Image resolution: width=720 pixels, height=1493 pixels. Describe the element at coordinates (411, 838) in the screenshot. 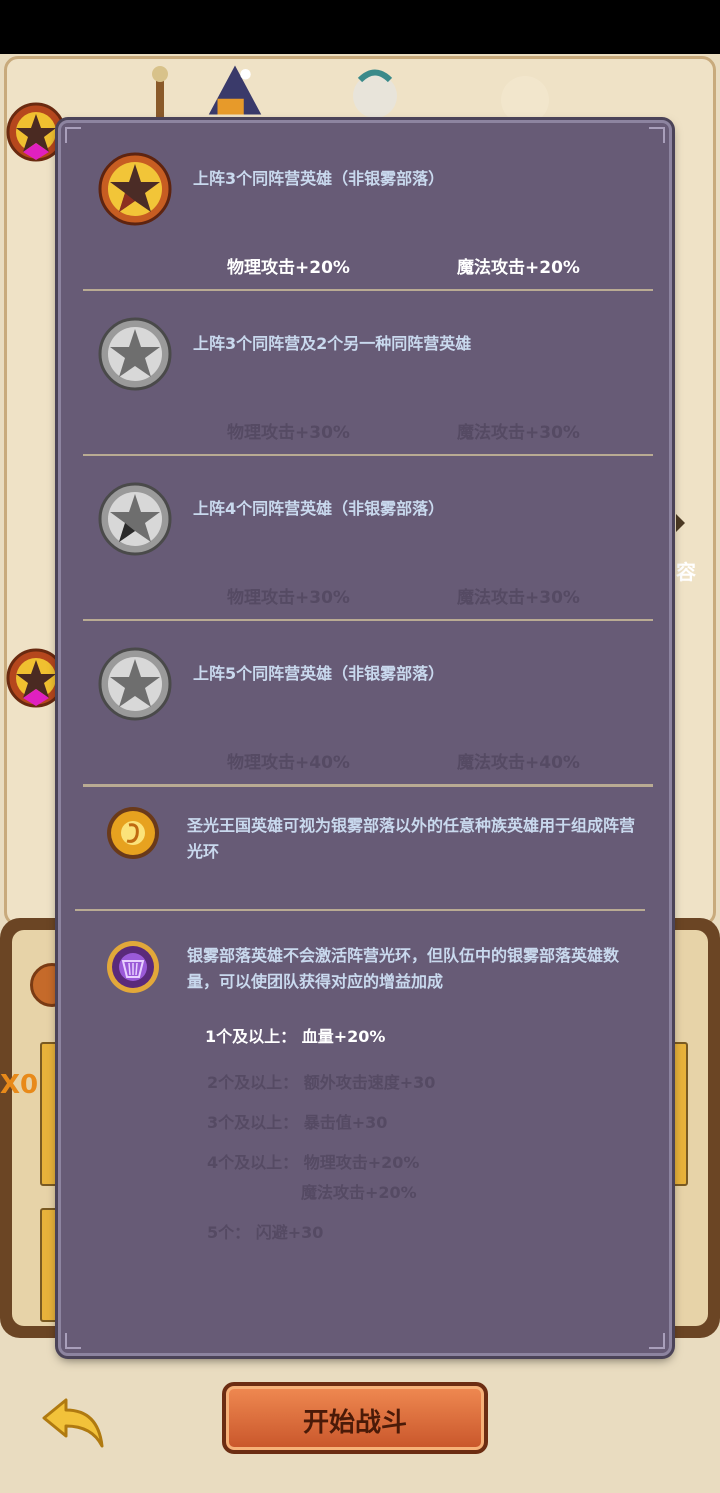

I see `holy-kingdom-note: 圣光王国英雄可视为银雾部落以外的任意种族英雄用于组成阵营光环` at that location.